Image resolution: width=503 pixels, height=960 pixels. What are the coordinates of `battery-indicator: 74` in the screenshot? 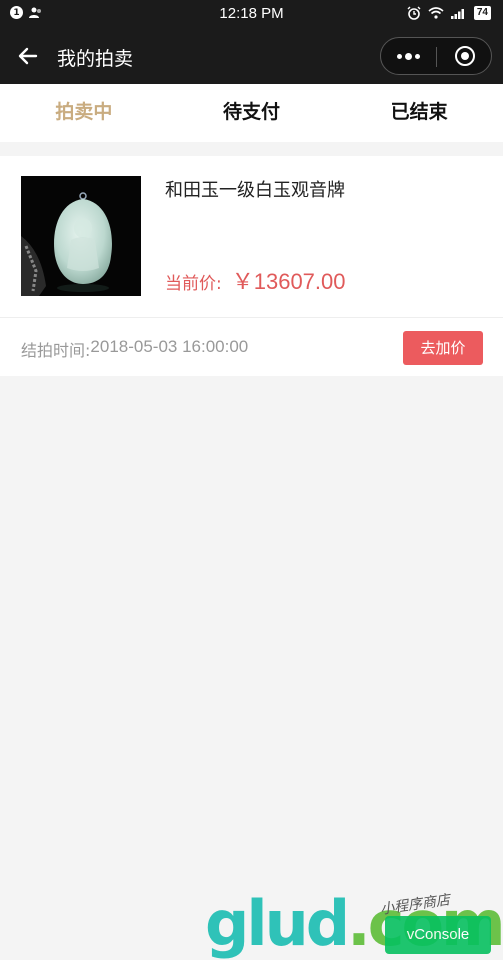 It's located at (482, 13).